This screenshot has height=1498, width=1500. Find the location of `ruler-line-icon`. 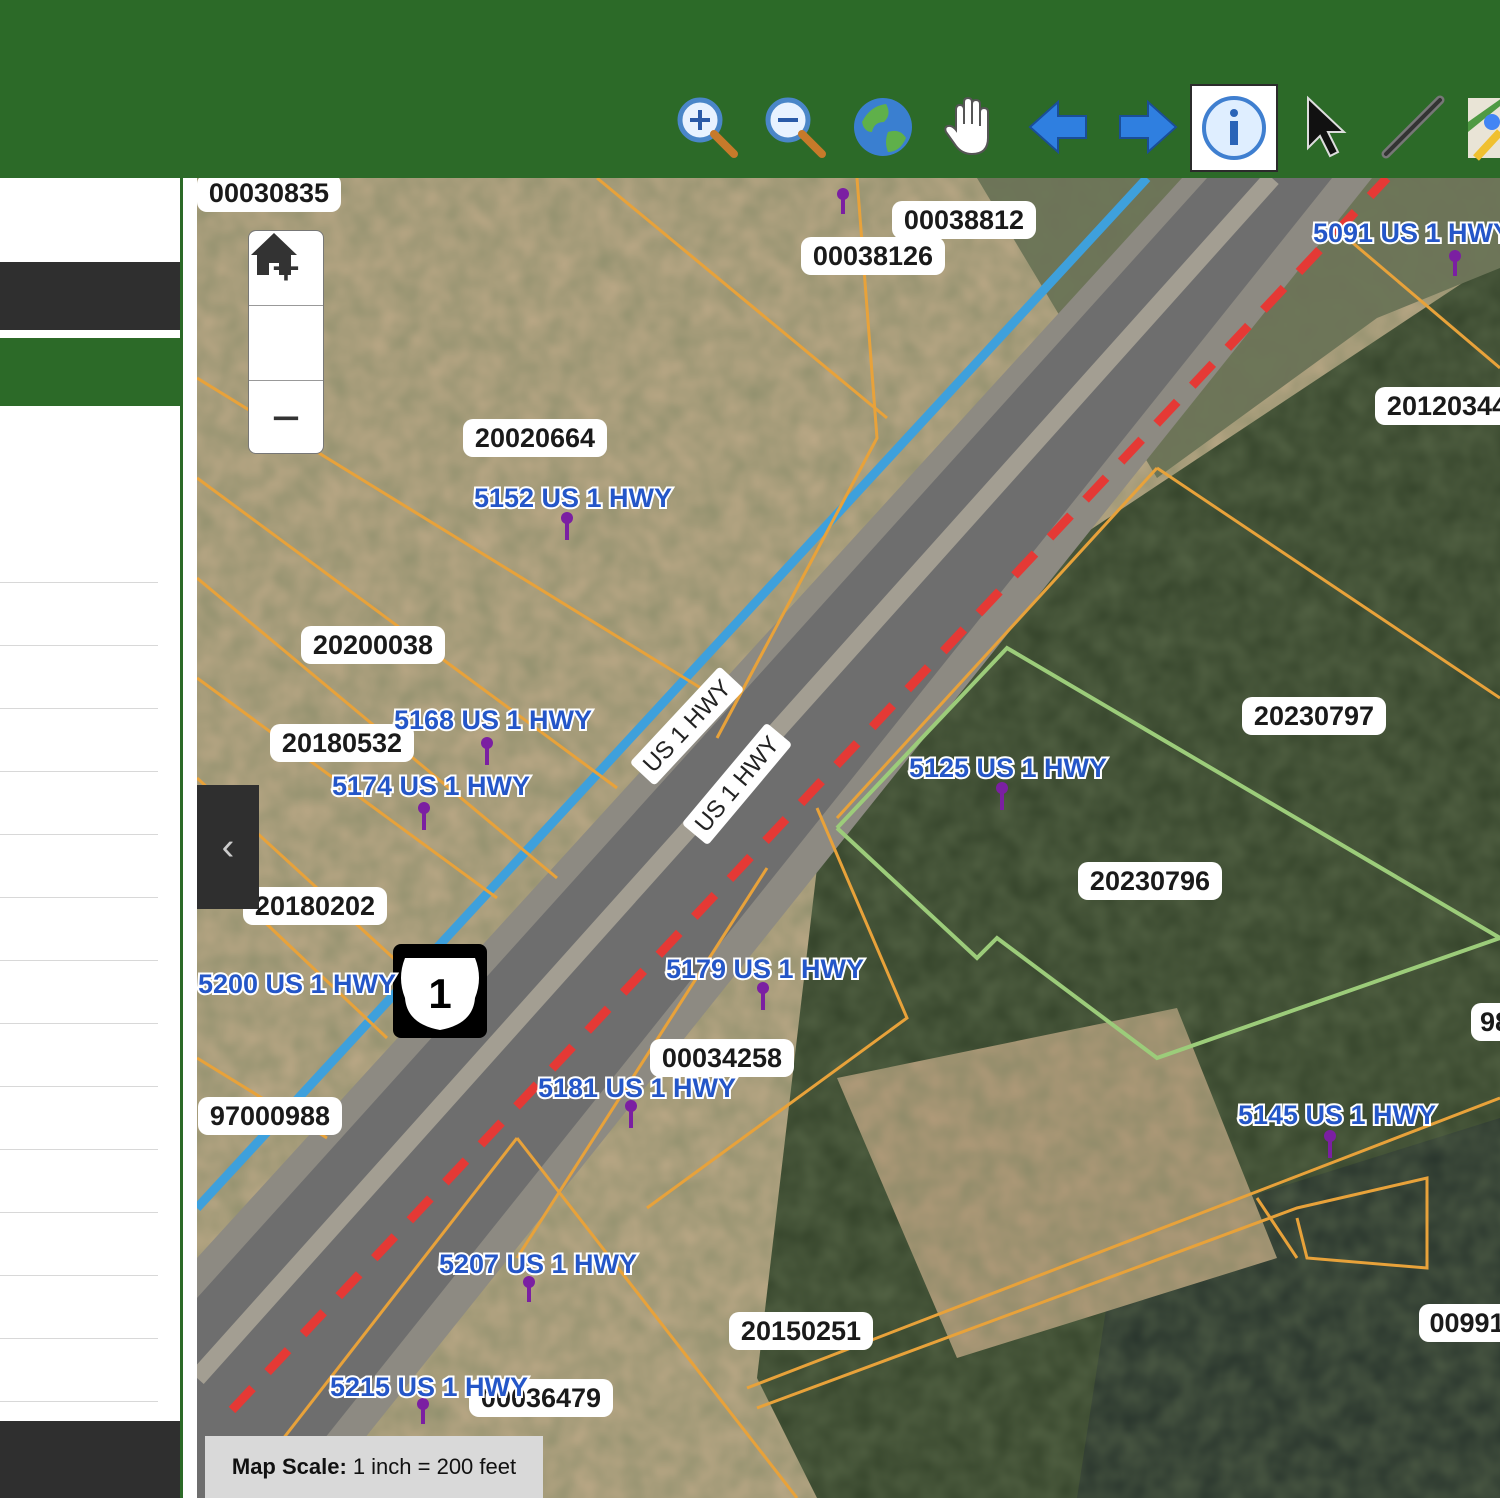

ruler-line-icon is located at coordinates (1413, 127).